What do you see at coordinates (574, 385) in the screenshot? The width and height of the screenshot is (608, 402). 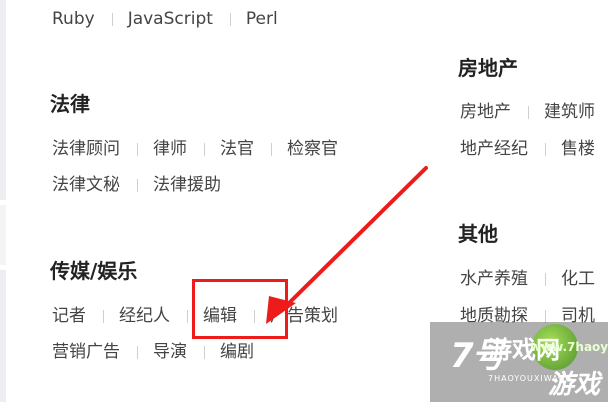 I see `watermark-brand-2: 游戏` at bounding box center [574, 385].